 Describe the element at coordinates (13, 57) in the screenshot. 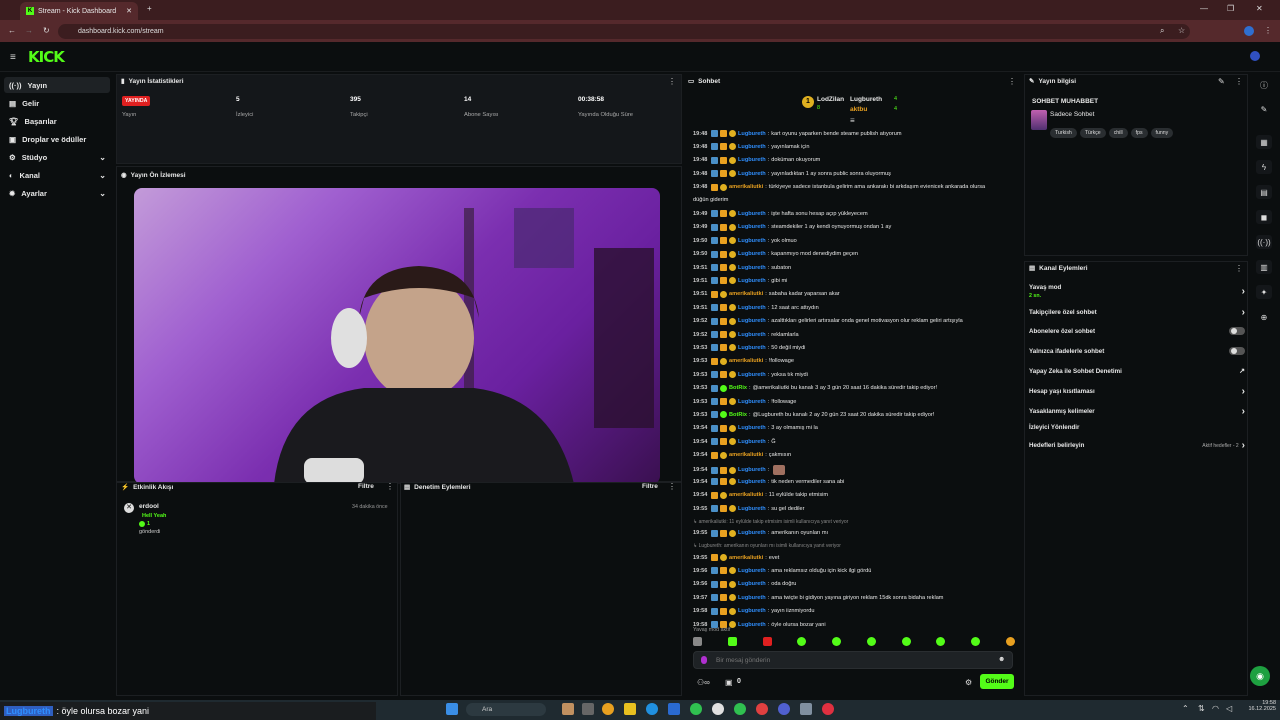

I see `hamburger-menu-icon: ≡` at that location.